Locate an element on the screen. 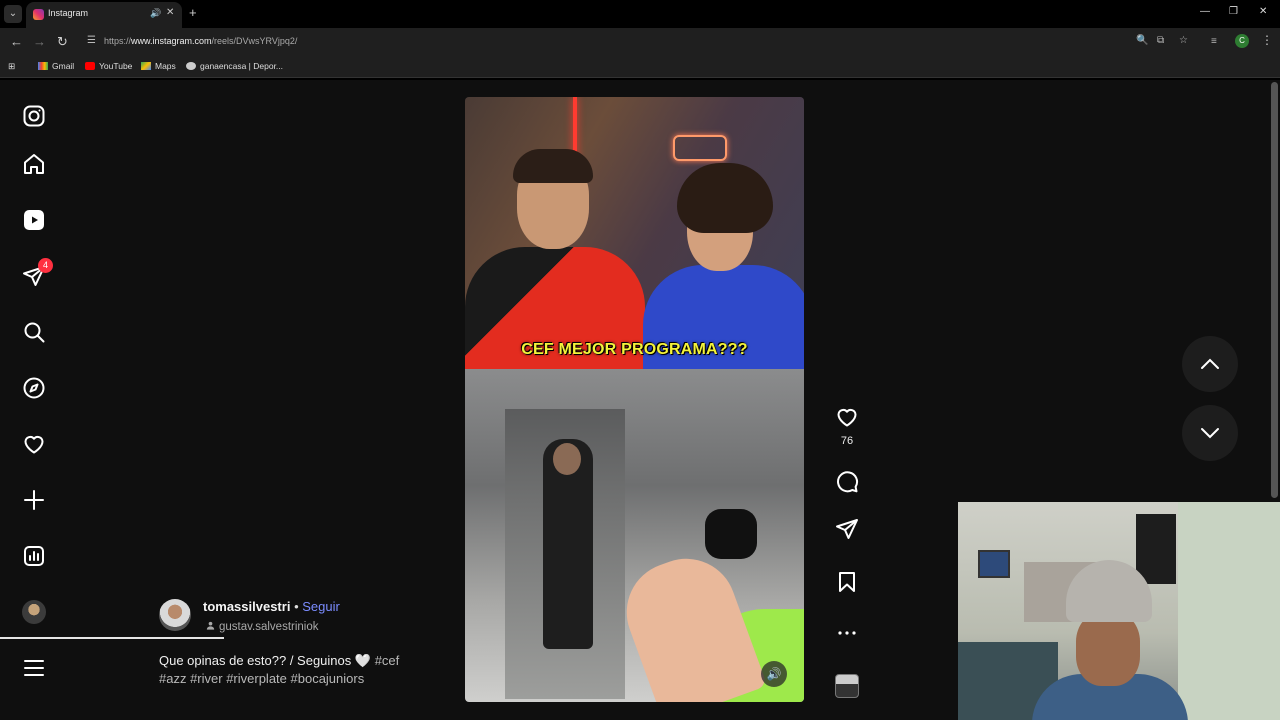 This screenshot has height=720, width=1280. sidebar-nav: 4 is located at coordinates (36, 400).